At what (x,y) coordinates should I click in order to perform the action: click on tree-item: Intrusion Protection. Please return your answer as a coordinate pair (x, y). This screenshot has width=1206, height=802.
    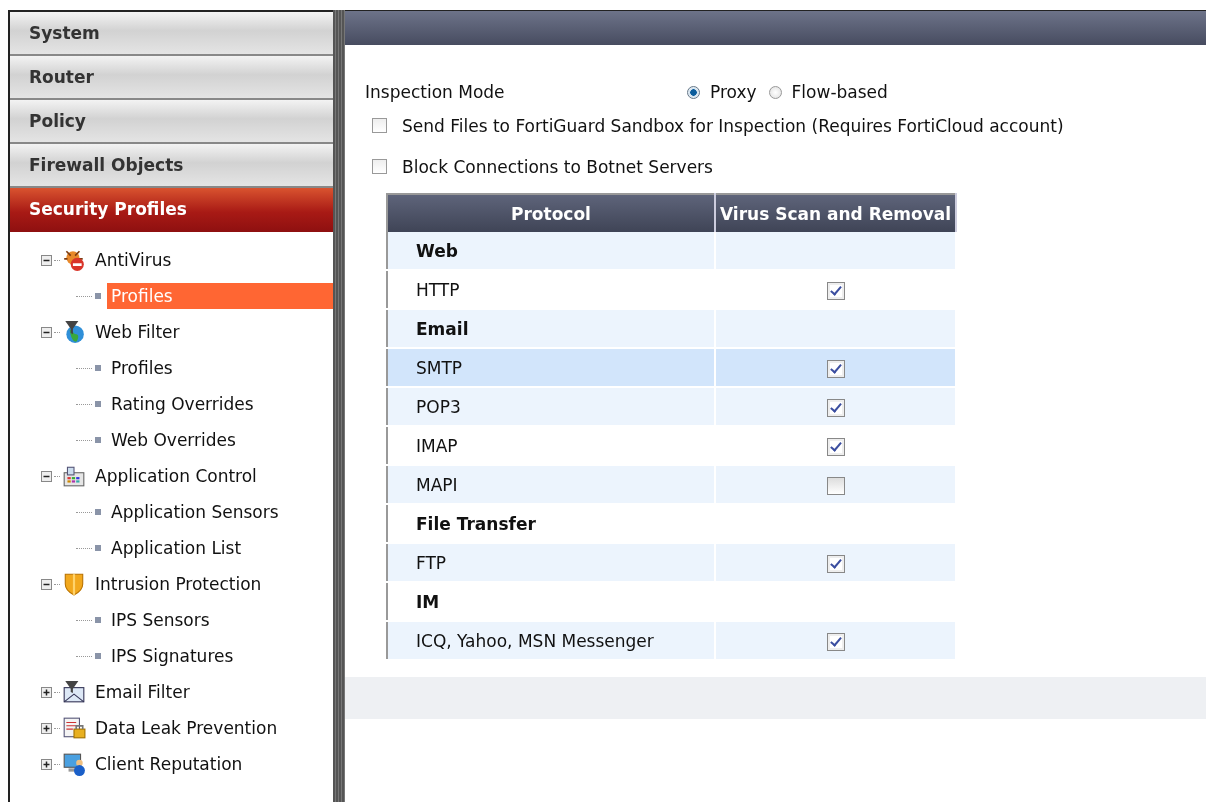
    Looking at the image, I should click on (178, 584).